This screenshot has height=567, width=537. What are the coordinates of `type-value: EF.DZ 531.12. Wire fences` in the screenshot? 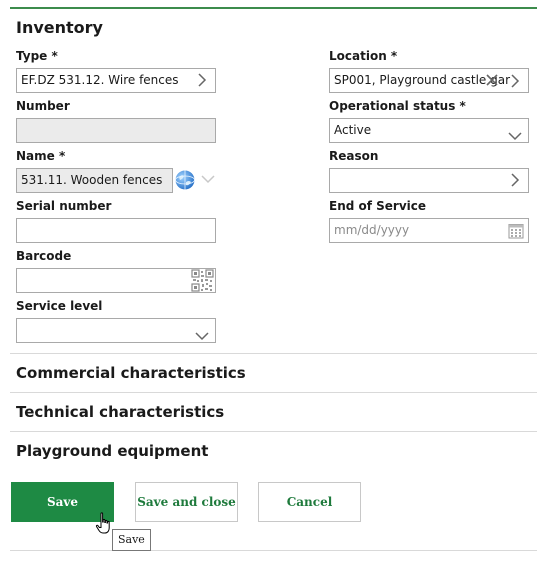 It's located at (100, 80).